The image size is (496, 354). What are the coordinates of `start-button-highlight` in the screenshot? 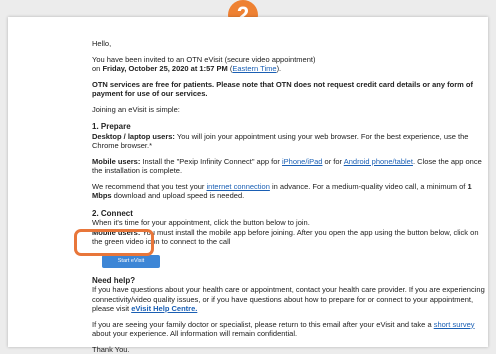 It's located at (114, 242).